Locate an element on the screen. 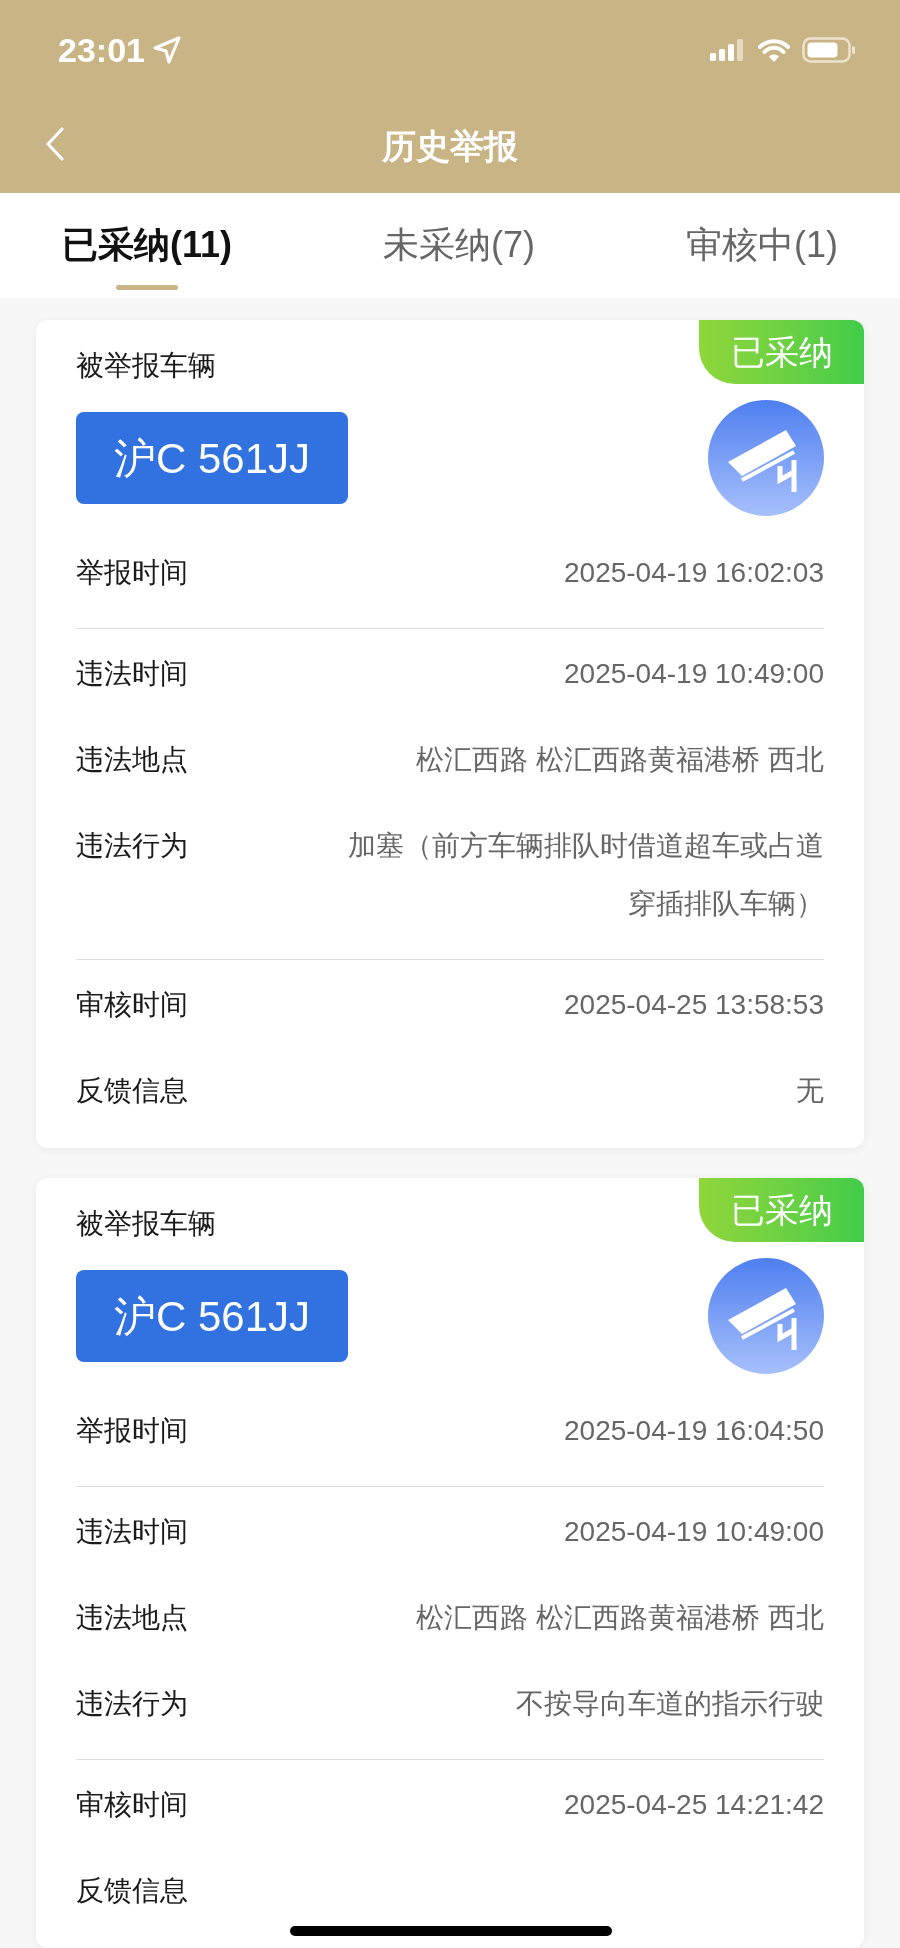  field-value: 2025-04-19 16:04:50 is located at coordinates (694, 1431).